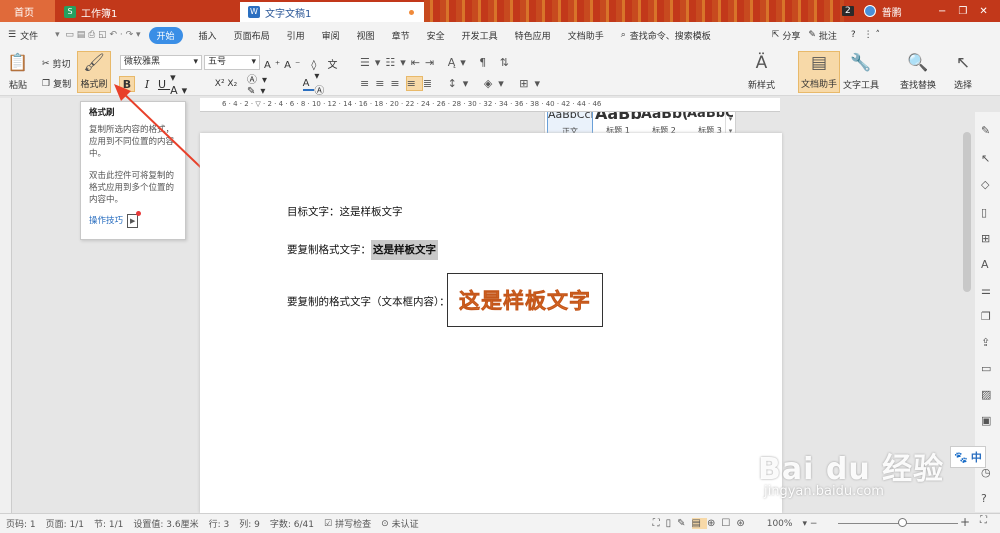  What do you see at coordinates (984, 212) in the screenshot?
I see `document-icon: ▯` at bounding box center [984, 212].